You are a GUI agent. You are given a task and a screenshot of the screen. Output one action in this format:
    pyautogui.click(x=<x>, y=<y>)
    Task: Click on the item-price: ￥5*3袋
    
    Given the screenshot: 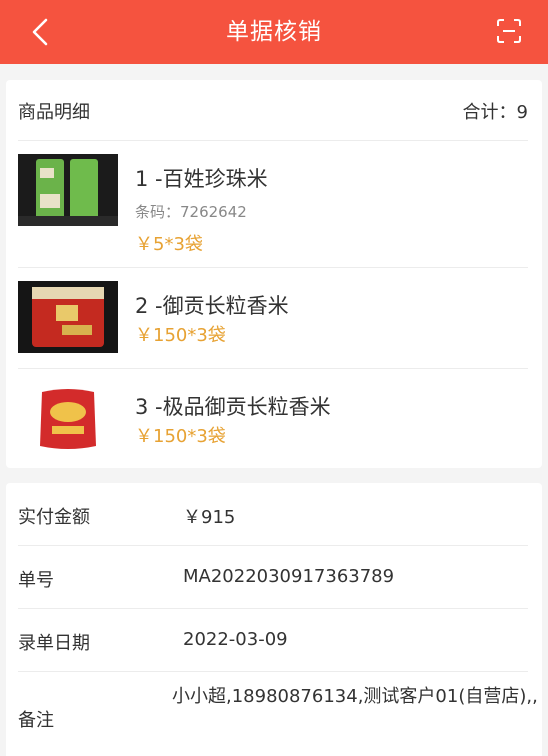 What is the action you would take?
    pyautogui.click(x=169, y=244)
    